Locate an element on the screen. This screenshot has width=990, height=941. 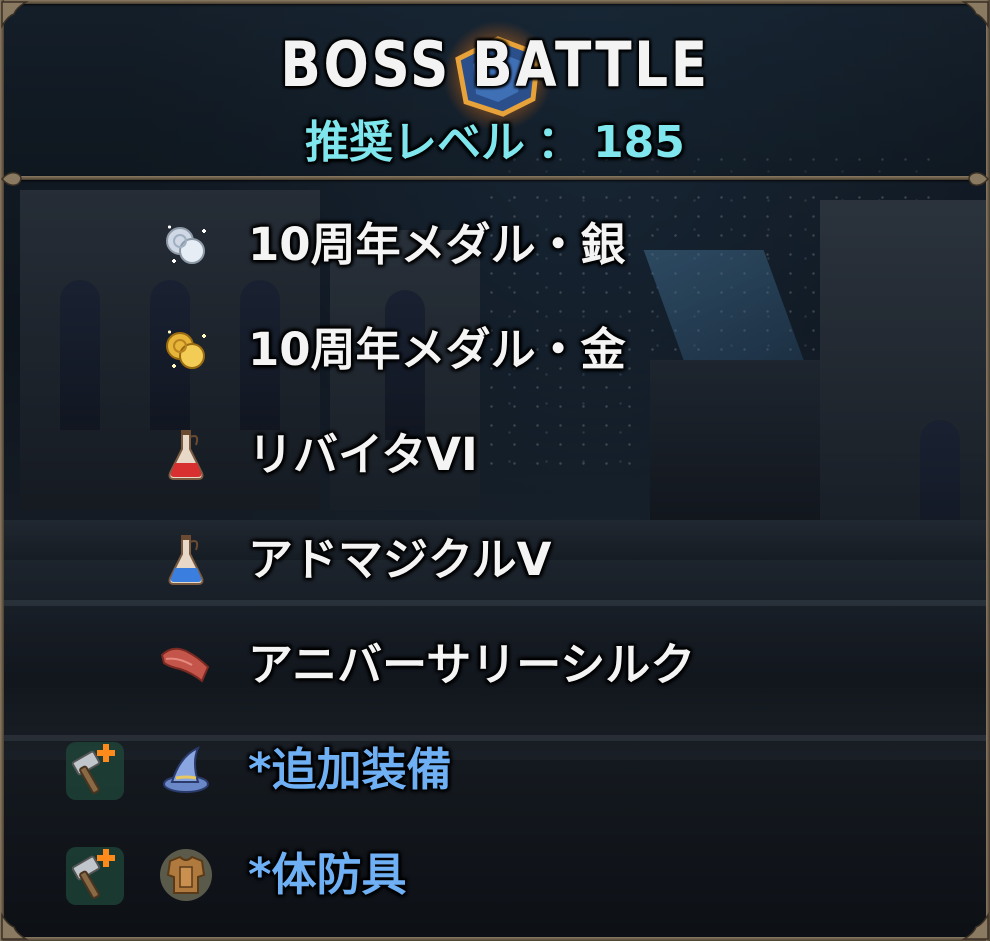
recommended-level-label: 推奨レベル is located at coordinates (415, 142).